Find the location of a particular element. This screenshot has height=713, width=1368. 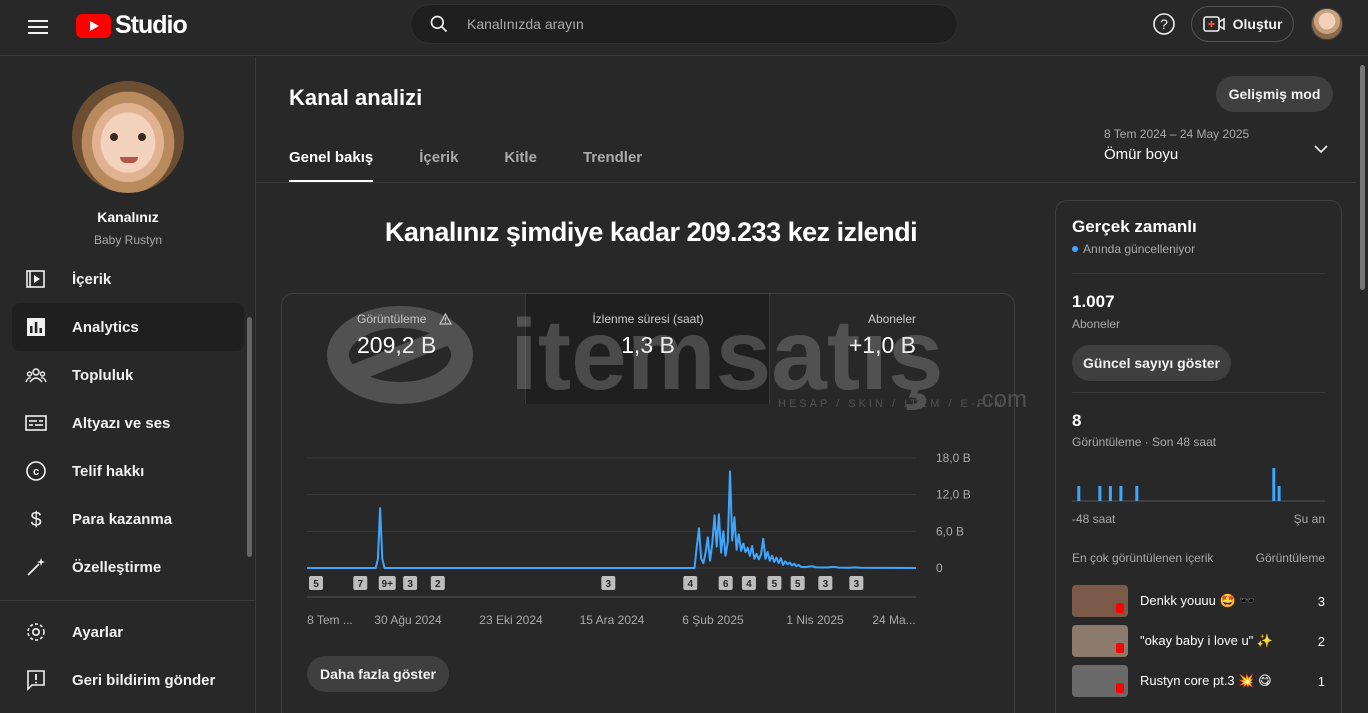

account-avatar is located at coordinates (1327, 24).